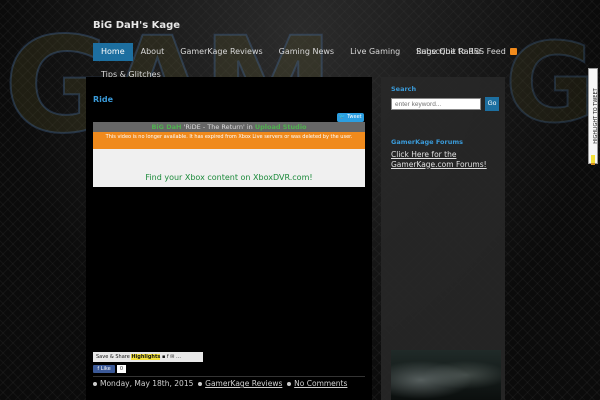 The image size is (600, 400). I want to click on share-prefix: Save & Share, so click(114, 357).